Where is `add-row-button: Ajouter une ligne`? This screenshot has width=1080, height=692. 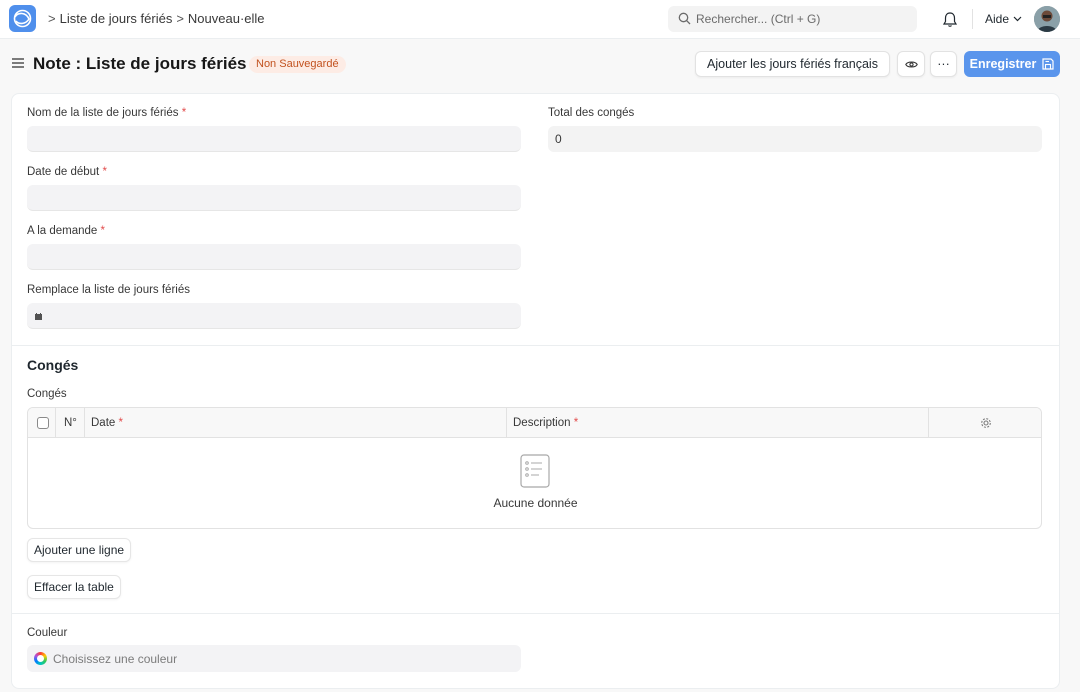 add-row-button: Ajouter une ligne is located at coordinates (79, 550).